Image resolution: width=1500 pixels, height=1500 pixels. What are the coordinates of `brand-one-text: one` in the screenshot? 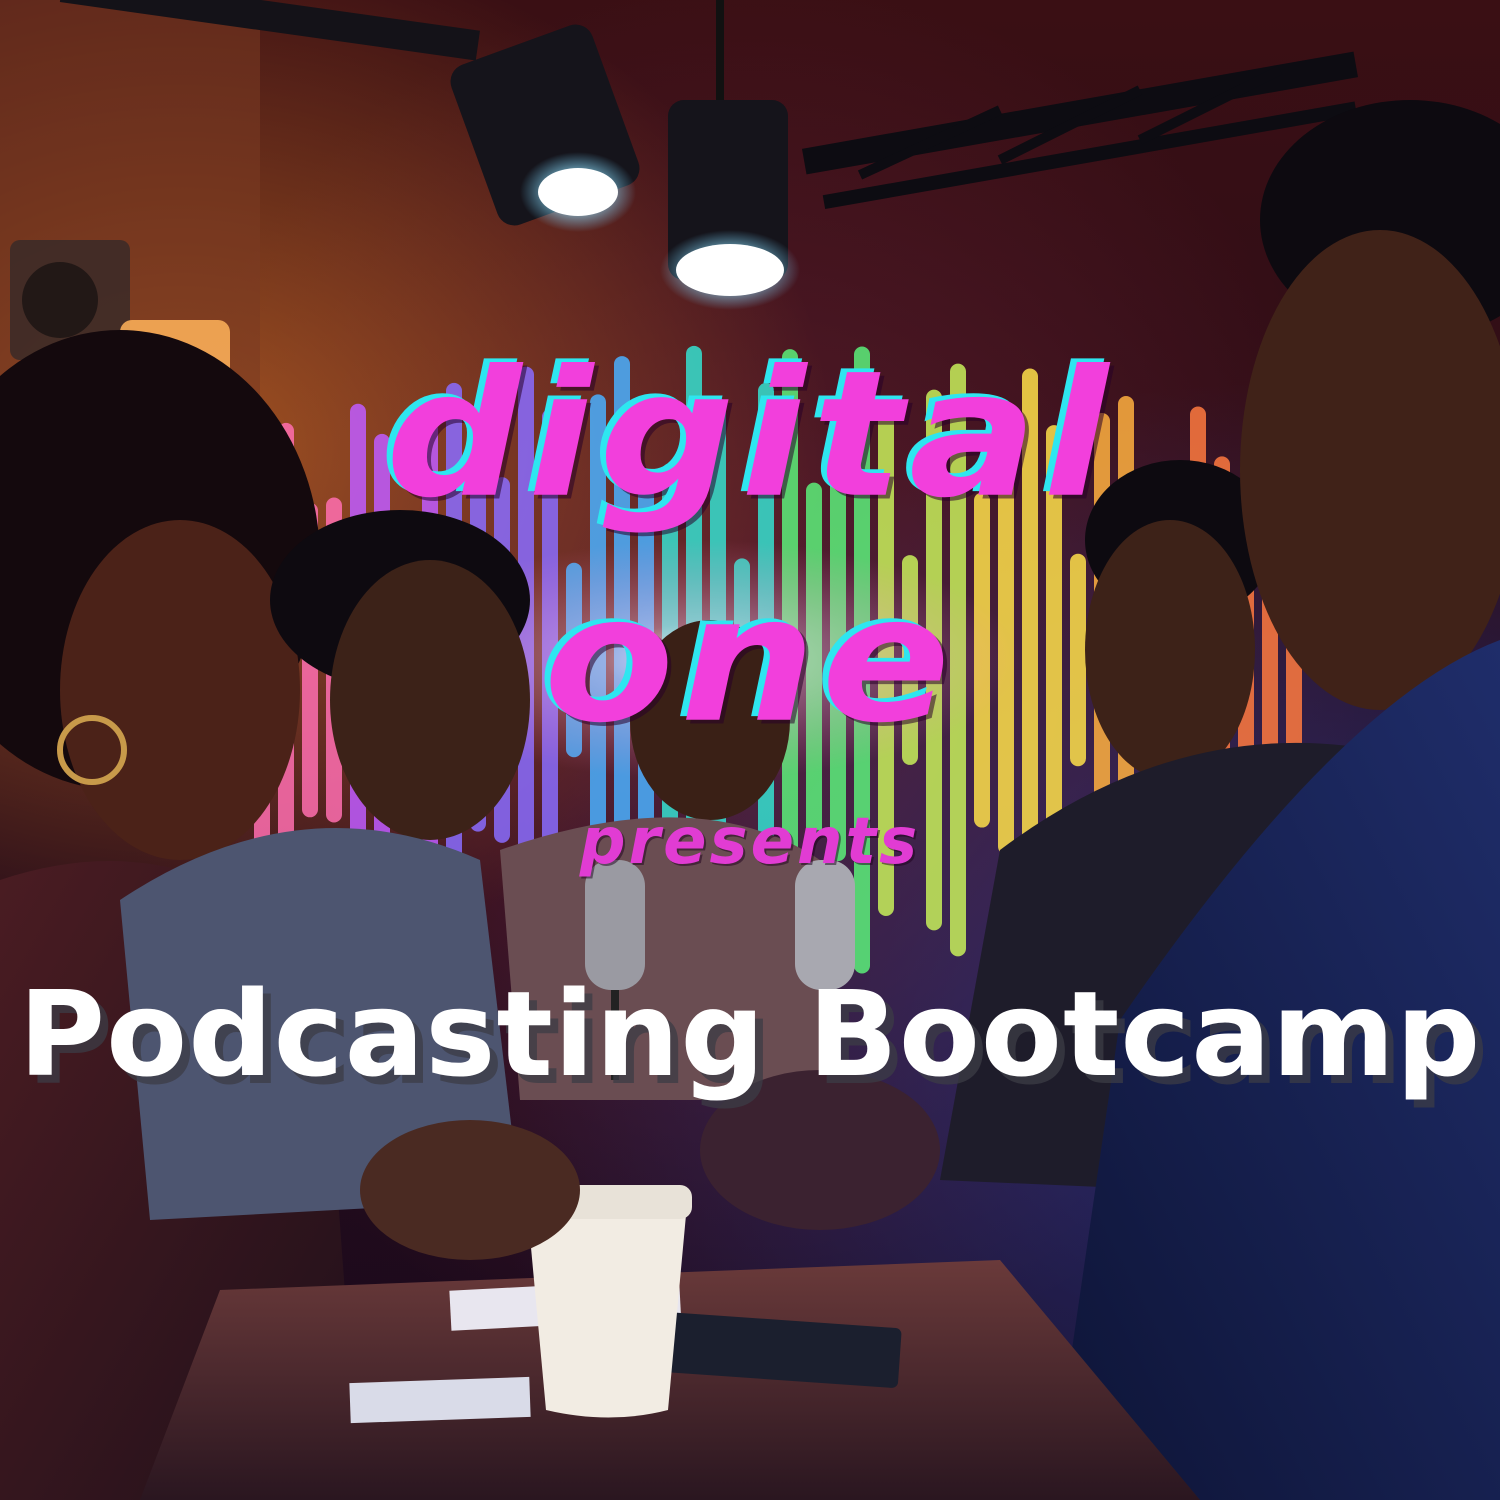 It's located at (750, 659).